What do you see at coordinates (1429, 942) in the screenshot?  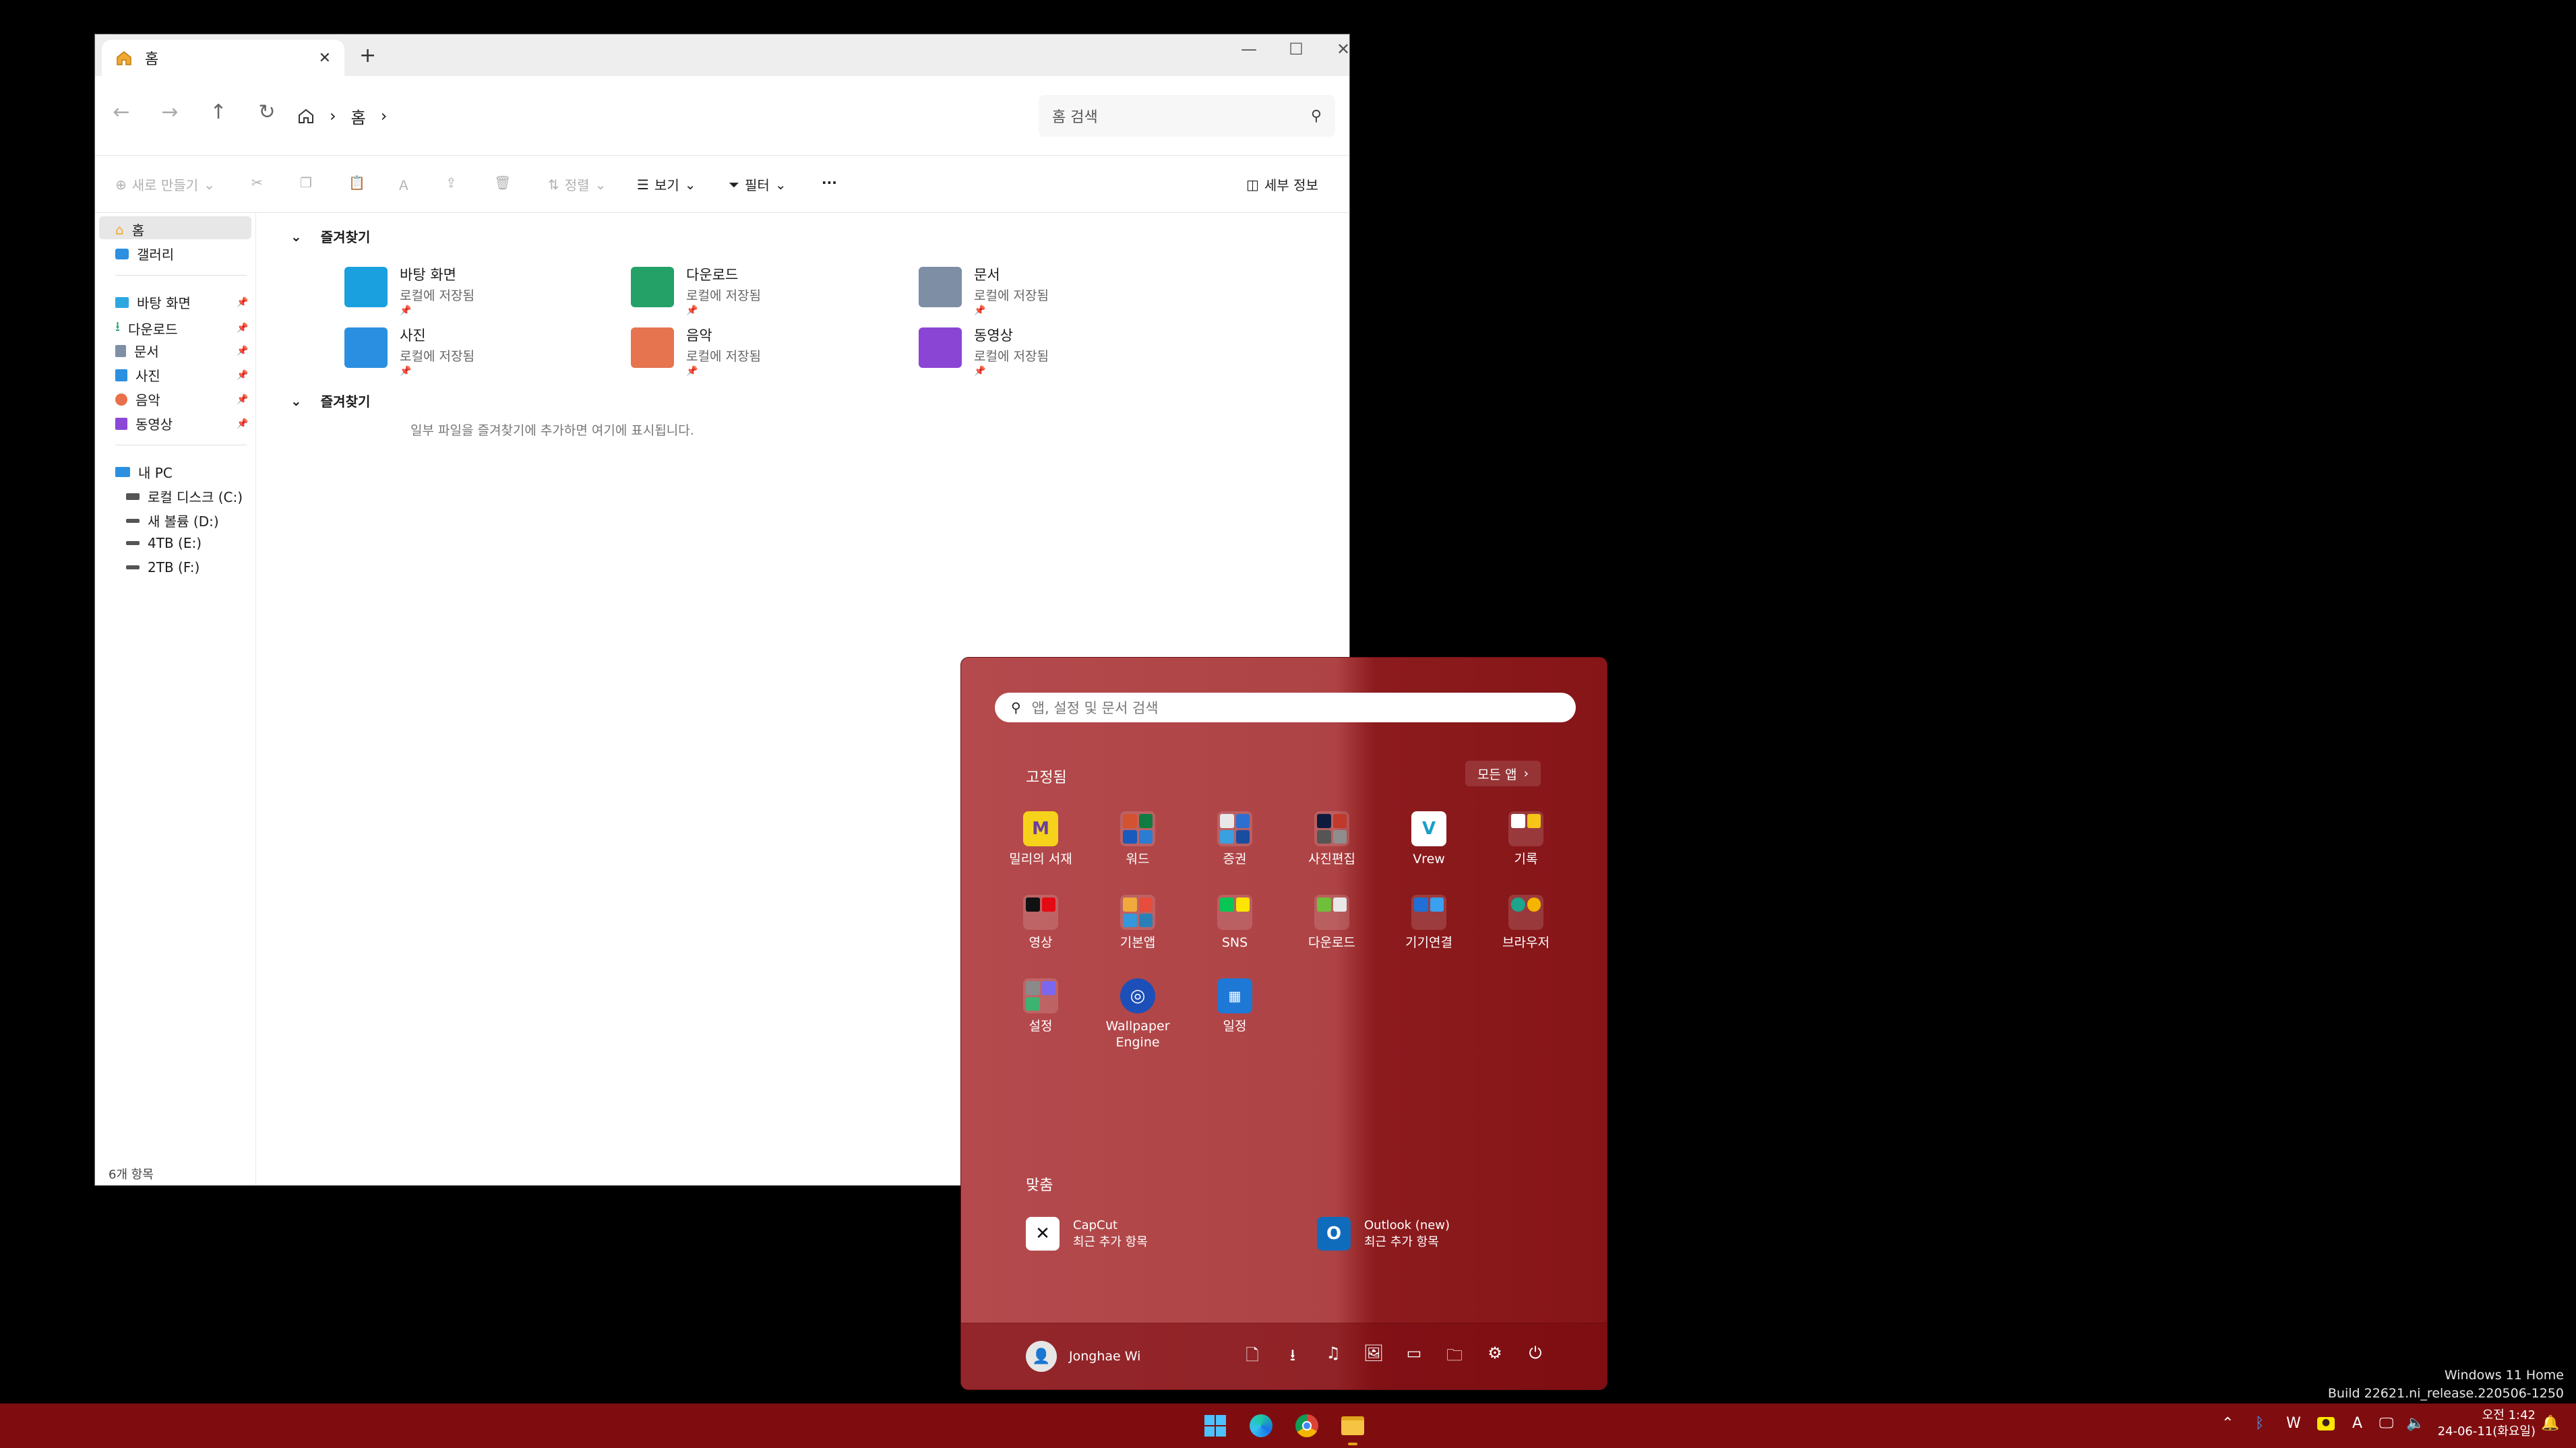 I see `app-label: 기기연결` at bounding box center [1429, 942].